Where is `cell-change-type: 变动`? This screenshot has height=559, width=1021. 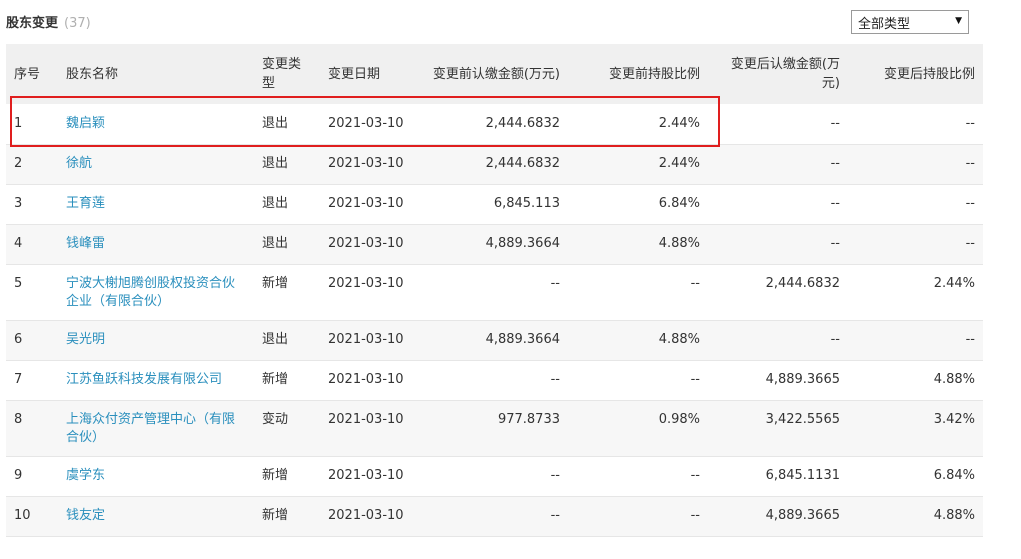
cell-change-type: 变动 is located at coordinates (275, 419).